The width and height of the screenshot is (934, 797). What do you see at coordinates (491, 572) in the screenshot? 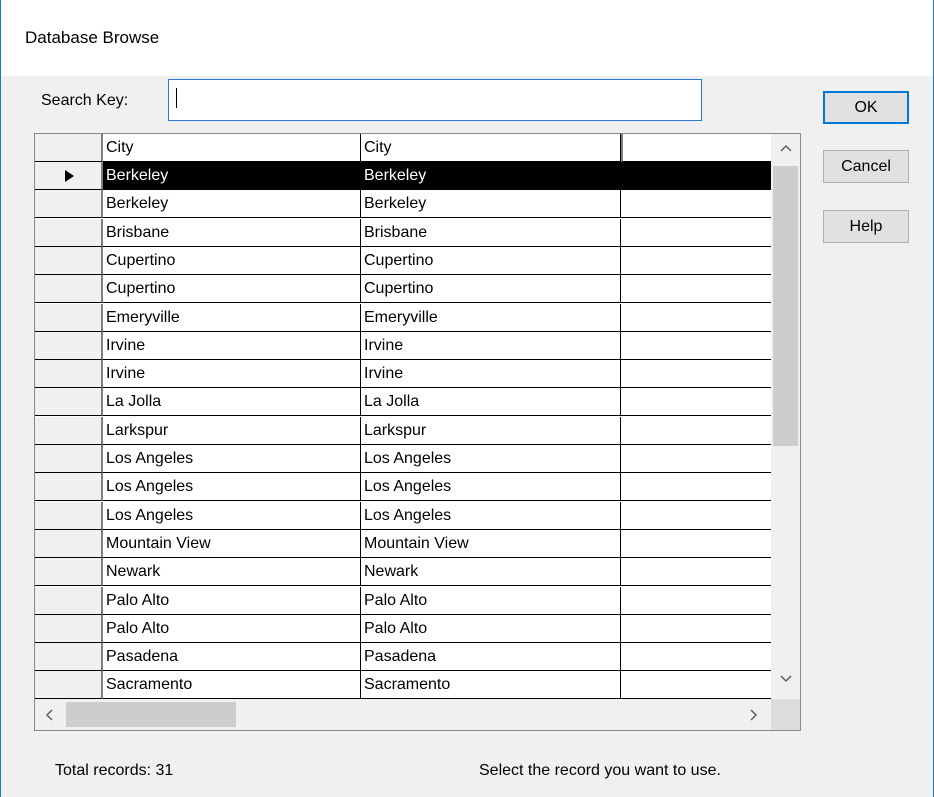
I see `city-cell: Newark` at bounding box center [491, 572].